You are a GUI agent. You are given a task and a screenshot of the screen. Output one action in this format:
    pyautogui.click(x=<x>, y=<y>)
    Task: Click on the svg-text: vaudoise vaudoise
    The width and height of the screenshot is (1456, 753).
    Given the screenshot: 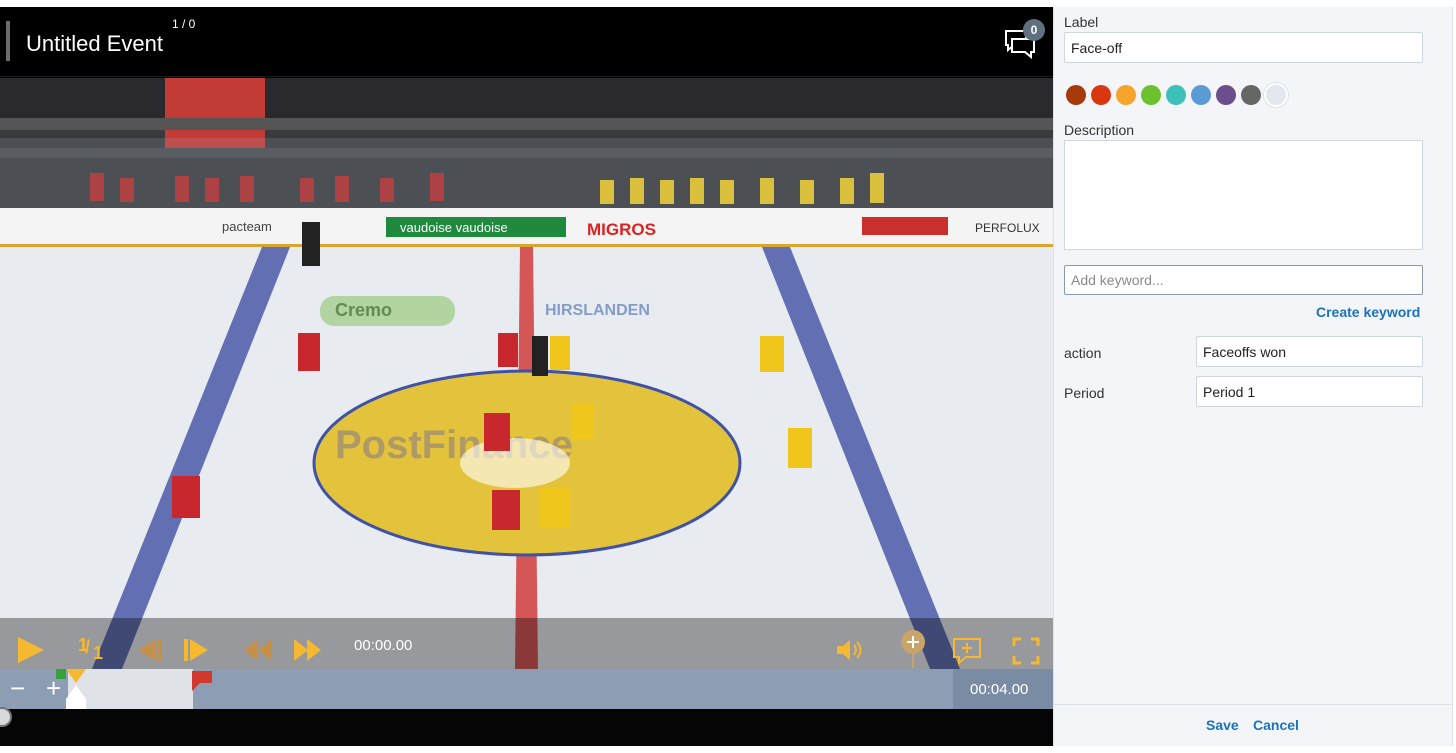 What is the action you would take?
    pyautogui.click(x=454, y=227)
    